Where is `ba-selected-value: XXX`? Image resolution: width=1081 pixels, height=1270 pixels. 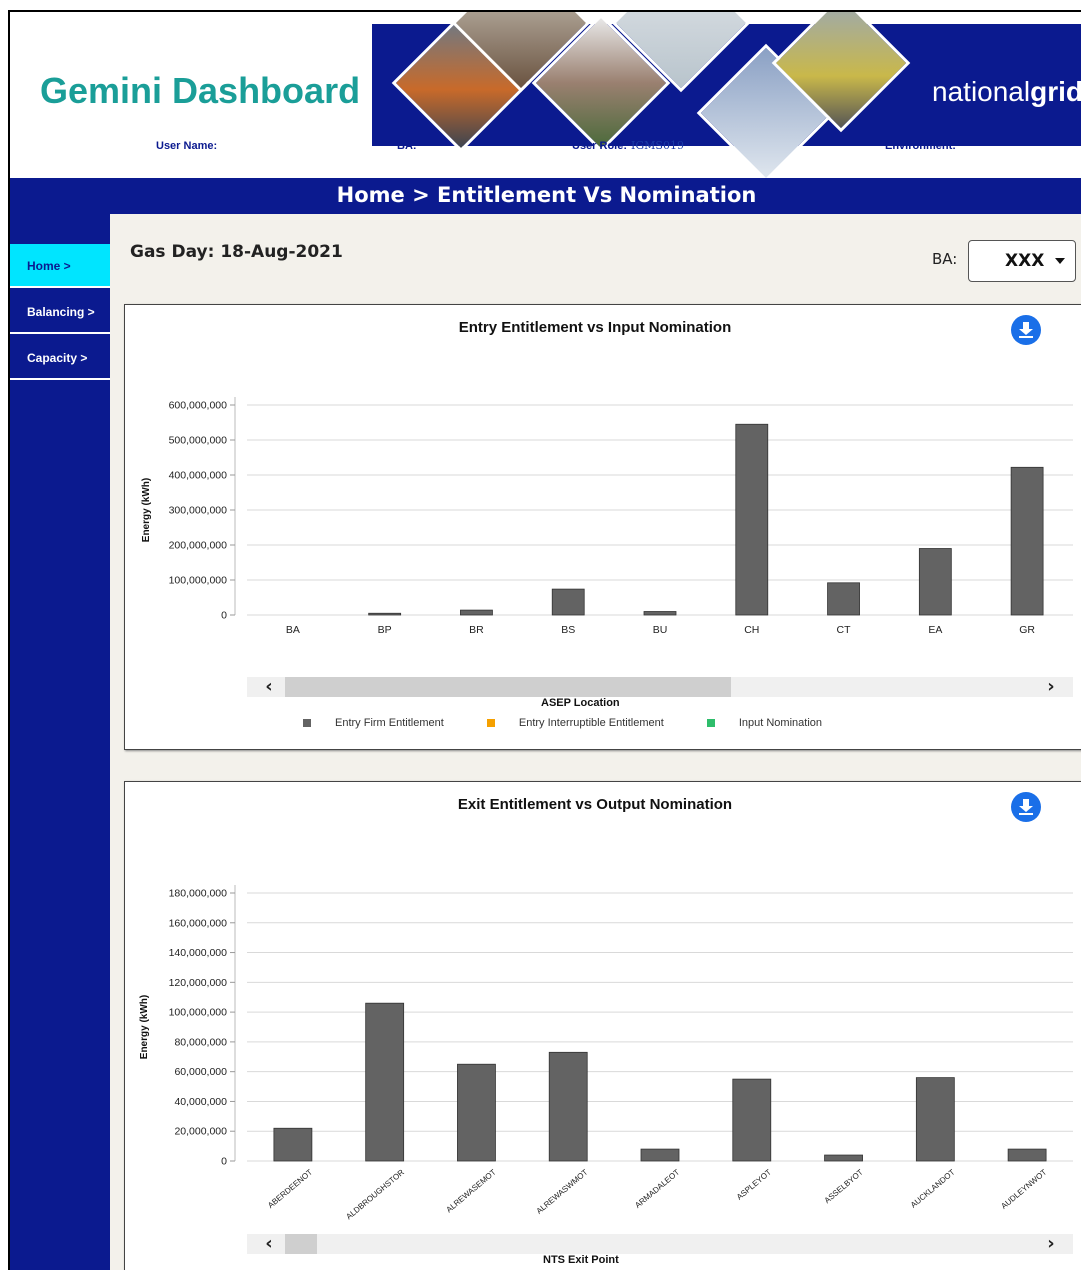
ba-selected-value: XXX is located at coordinates (1025, 261).